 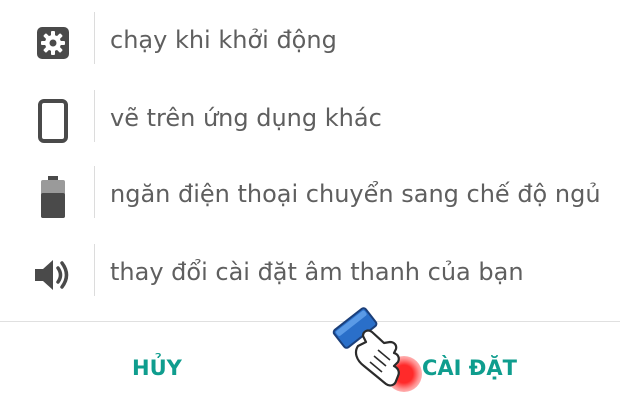 What do you see at coordinates (53, 197) in the screenshot?
I see `battery-icon` at bounding box center [53, 197].